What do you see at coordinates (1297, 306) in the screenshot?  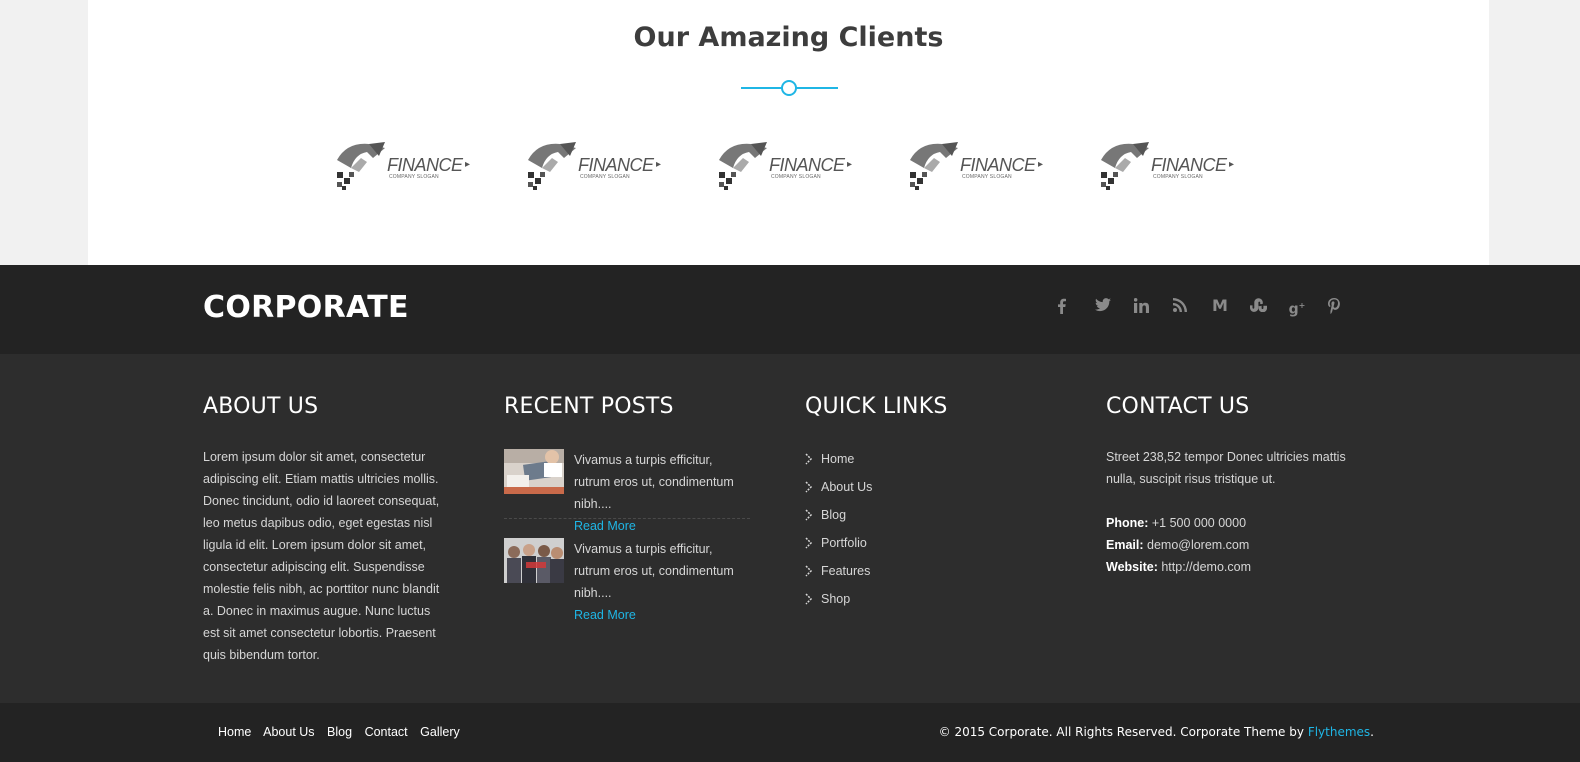 I see `google-plus-icon: g+` at bounding box center [1297, 306].